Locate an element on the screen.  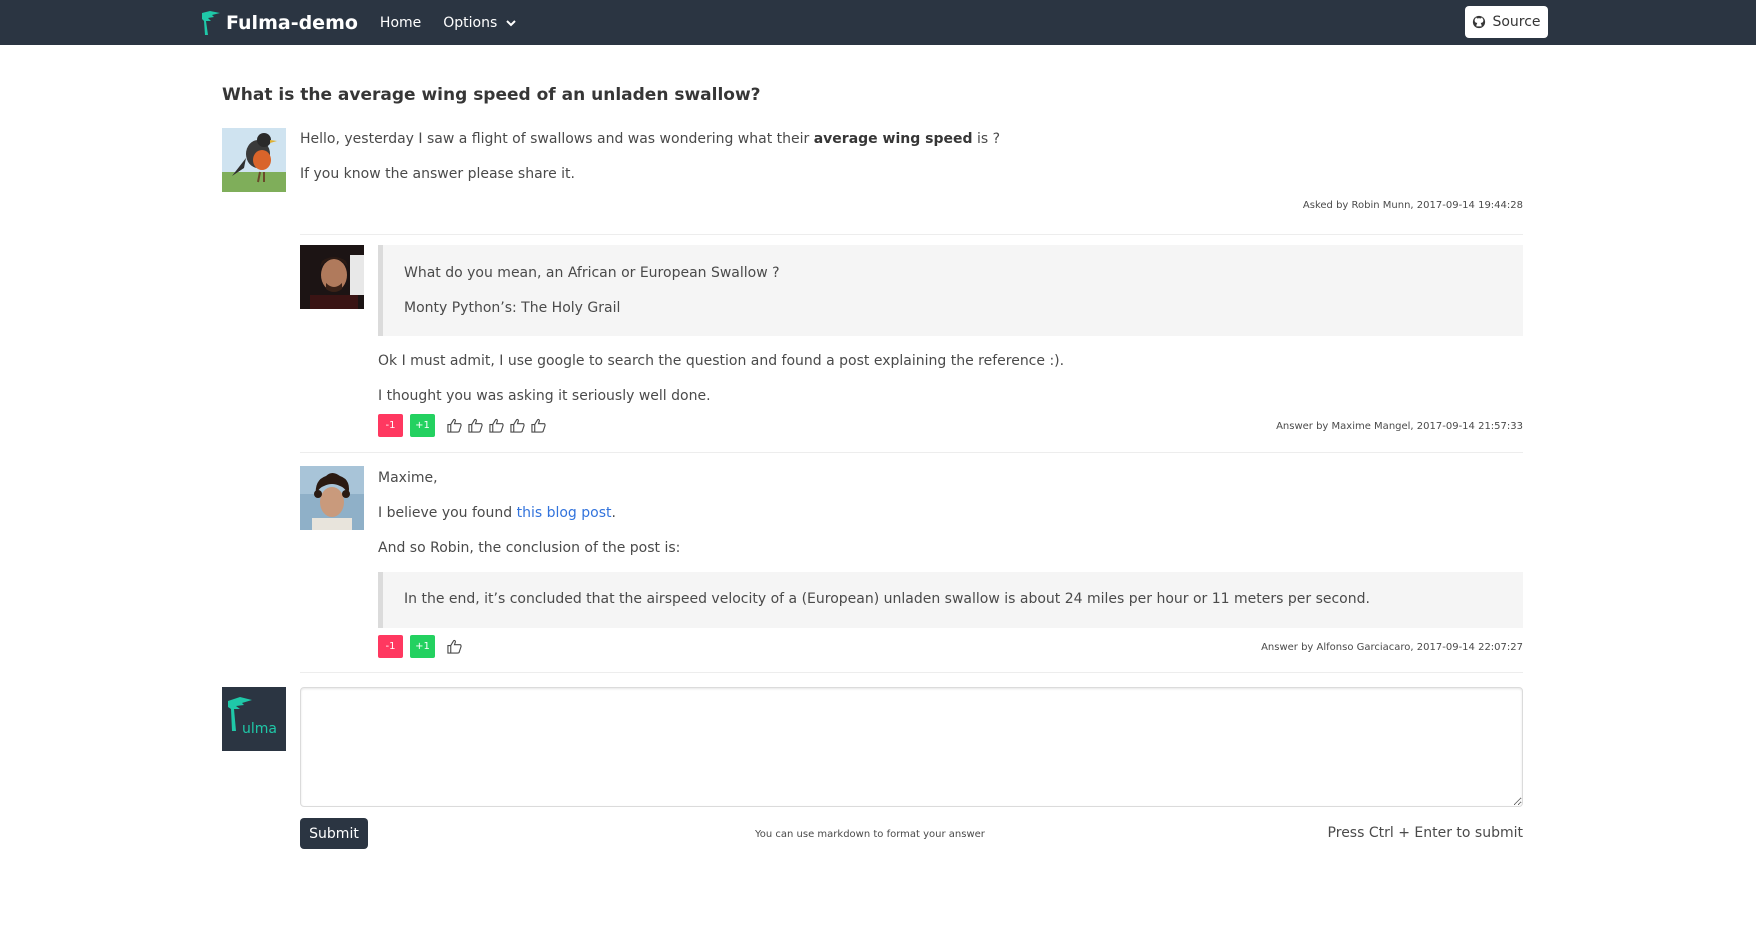
maxime-photo is located at coordinates (332, 277).